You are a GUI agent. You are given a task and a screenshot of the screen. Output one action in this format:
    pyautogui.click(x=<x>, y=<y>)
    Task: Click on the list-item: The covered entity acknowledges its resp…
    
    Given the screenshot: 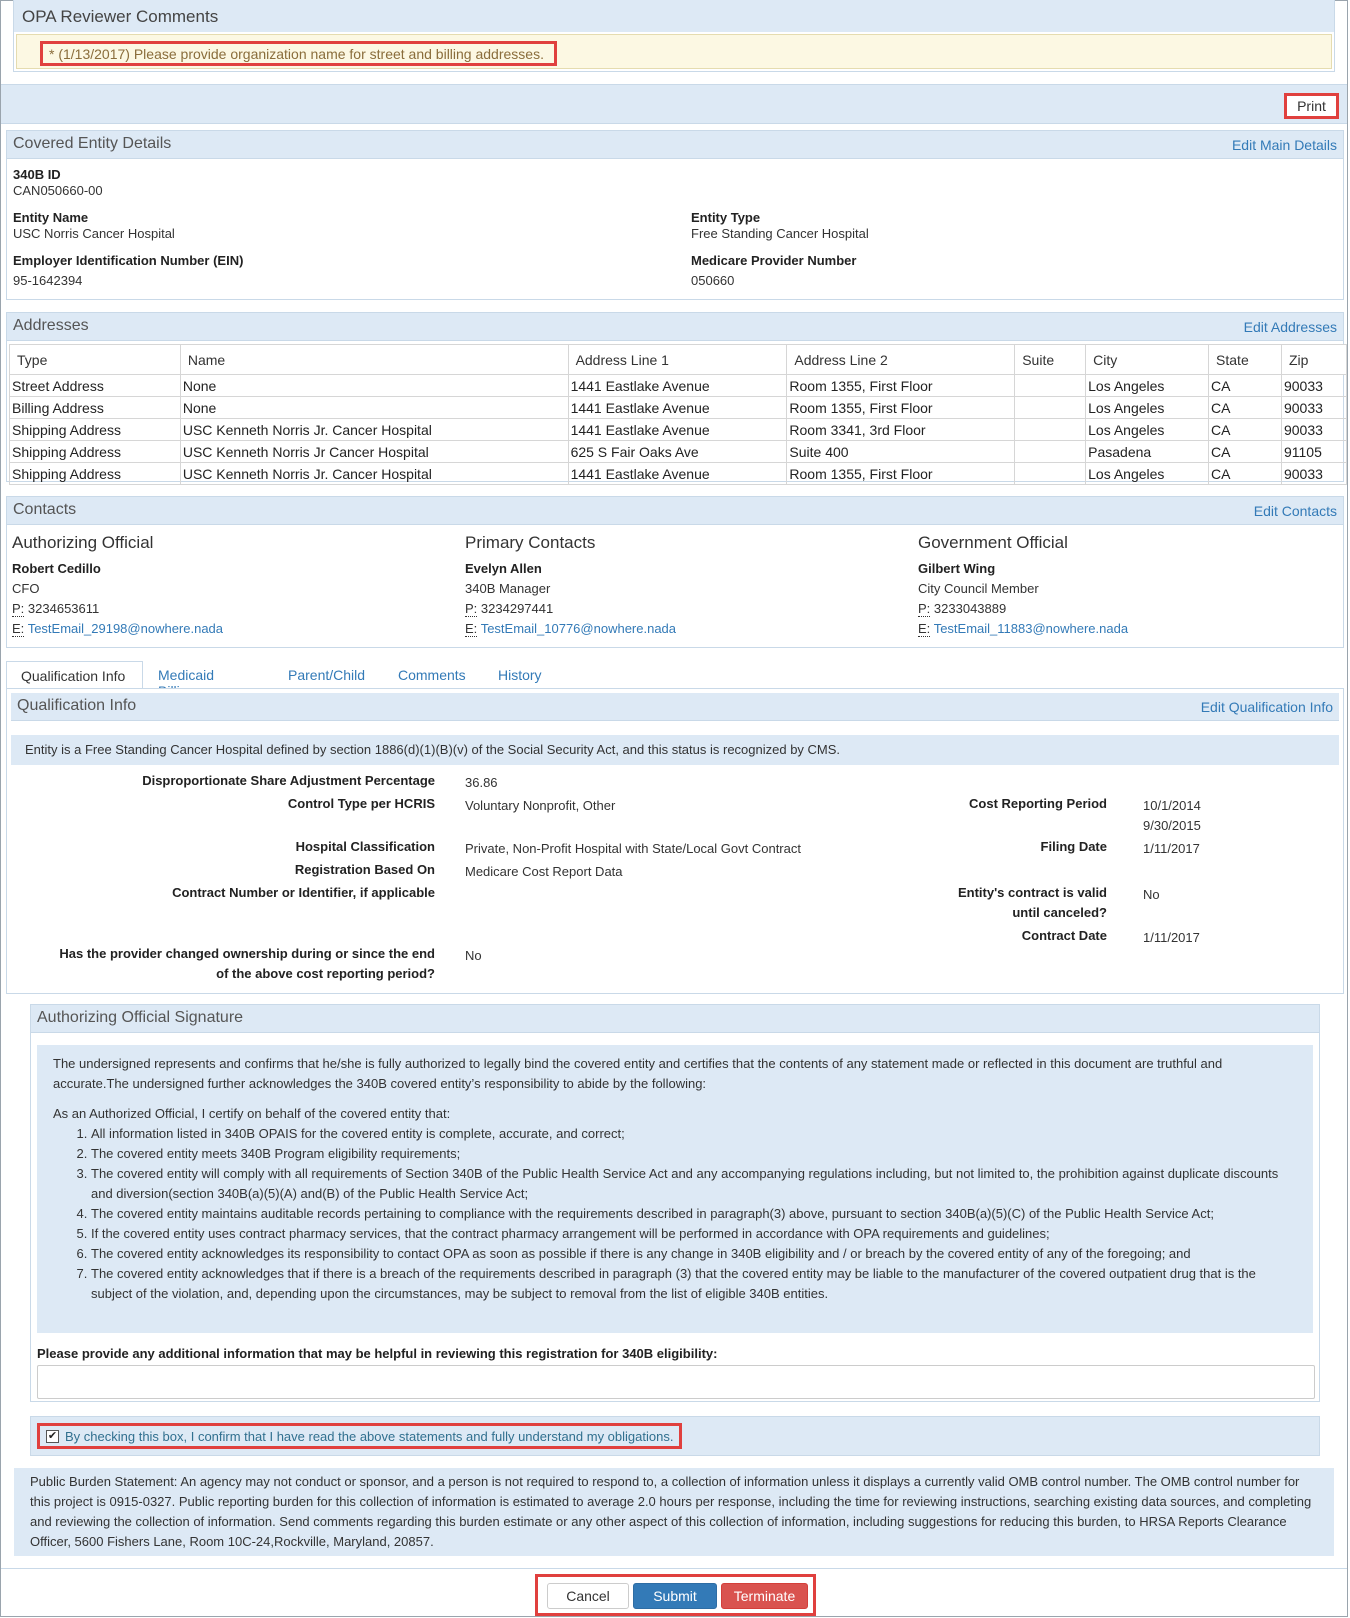 What is the action you would take?
    pyautogui.click(x=694, y=1254)
    